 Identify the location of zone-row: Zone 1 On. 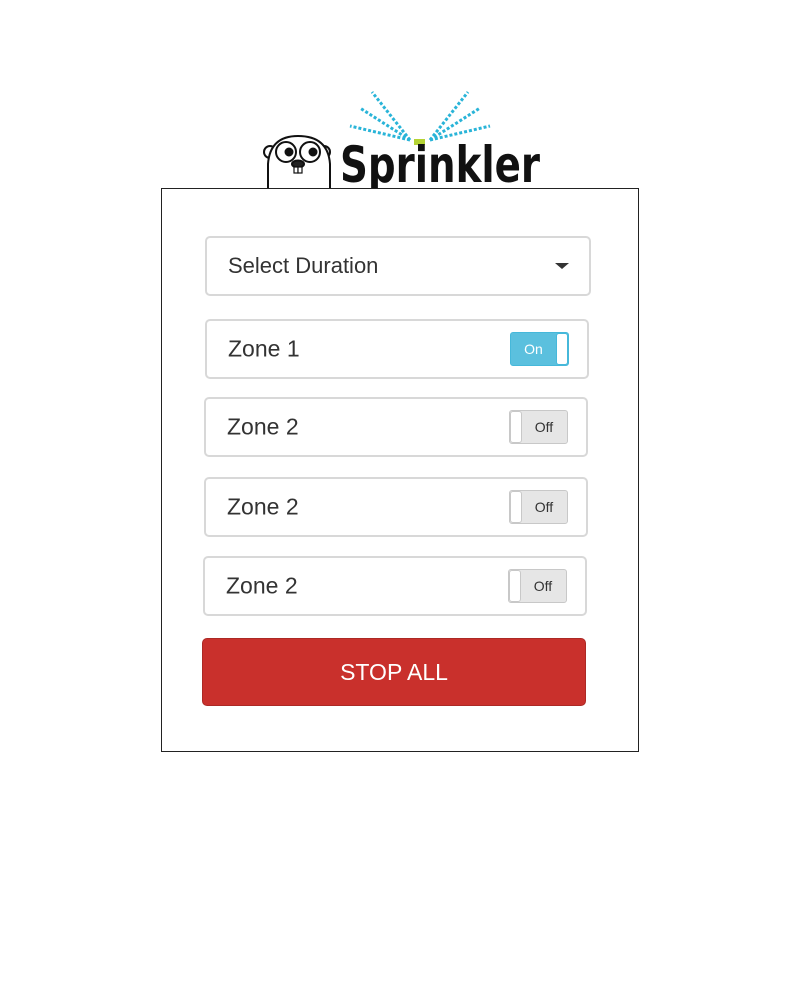
(397, 349).